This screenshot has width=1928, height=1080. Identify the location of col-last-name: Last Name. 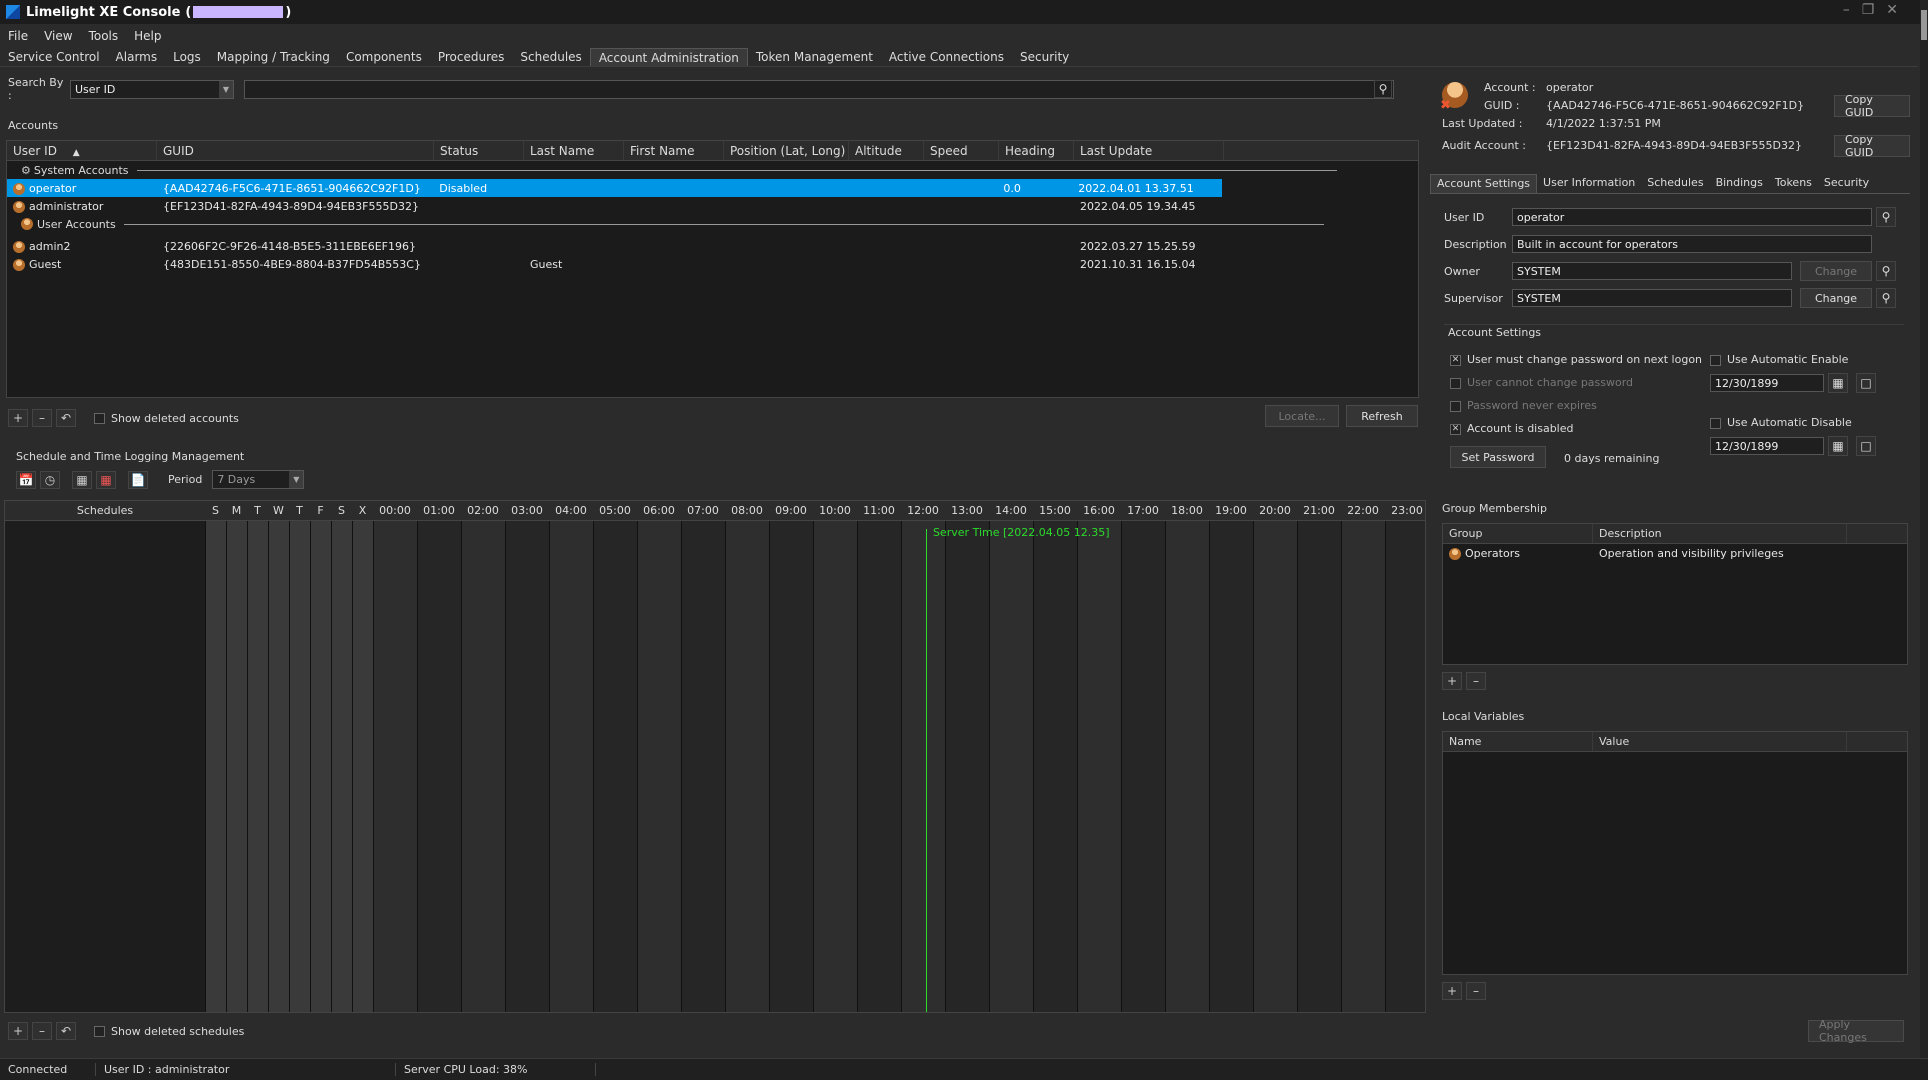
(574, 150).